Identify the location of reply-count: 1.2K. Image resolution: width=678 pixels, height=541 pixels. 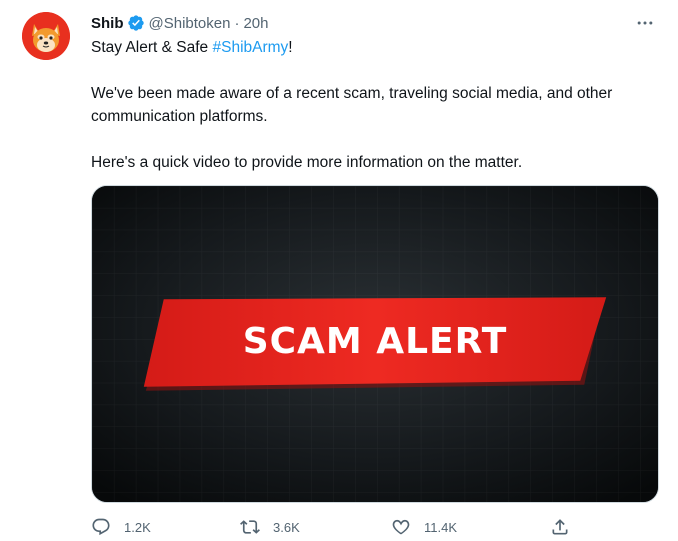
(137, 527).